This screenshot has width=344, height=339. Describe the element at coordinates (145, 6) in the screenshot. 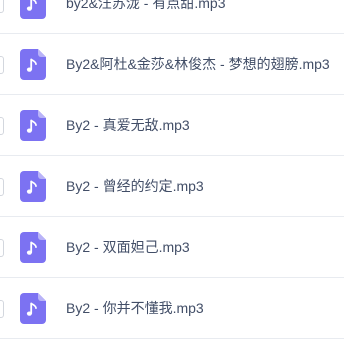

I see `file-name: by2&汪苏泷 - 有点甜.mp3` at that location.